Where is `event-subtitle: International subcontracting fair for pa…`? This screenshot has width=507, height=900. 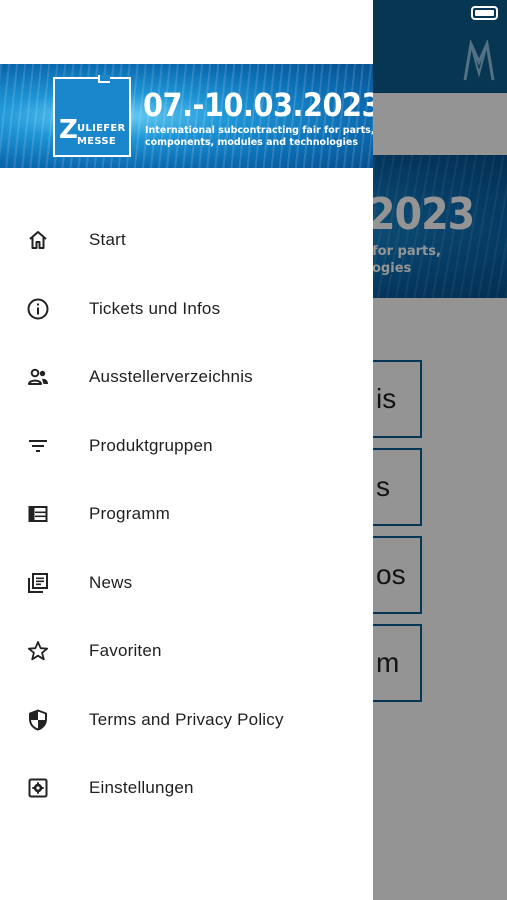
event-subtitle: International subcontracting fair for pa… is located at coordinates (259, 136).